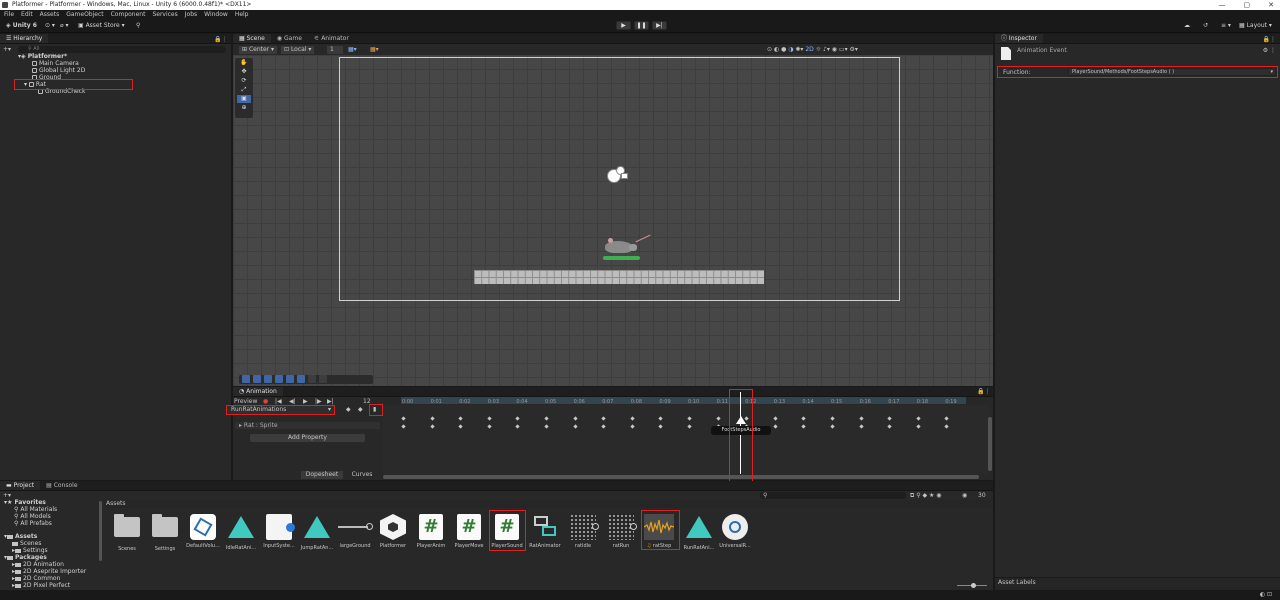  I want to click on fill-icon, so click(312, 379).